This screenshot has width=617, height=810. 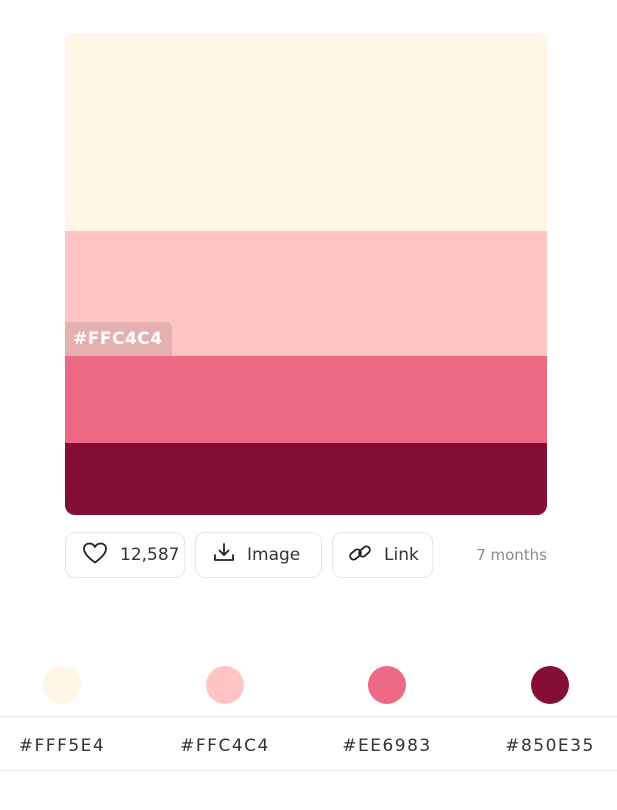 What do you see at coordinates (401, 555) in the screenshot?
I see `link-button-label: Link` at bounding box center [401, 555].